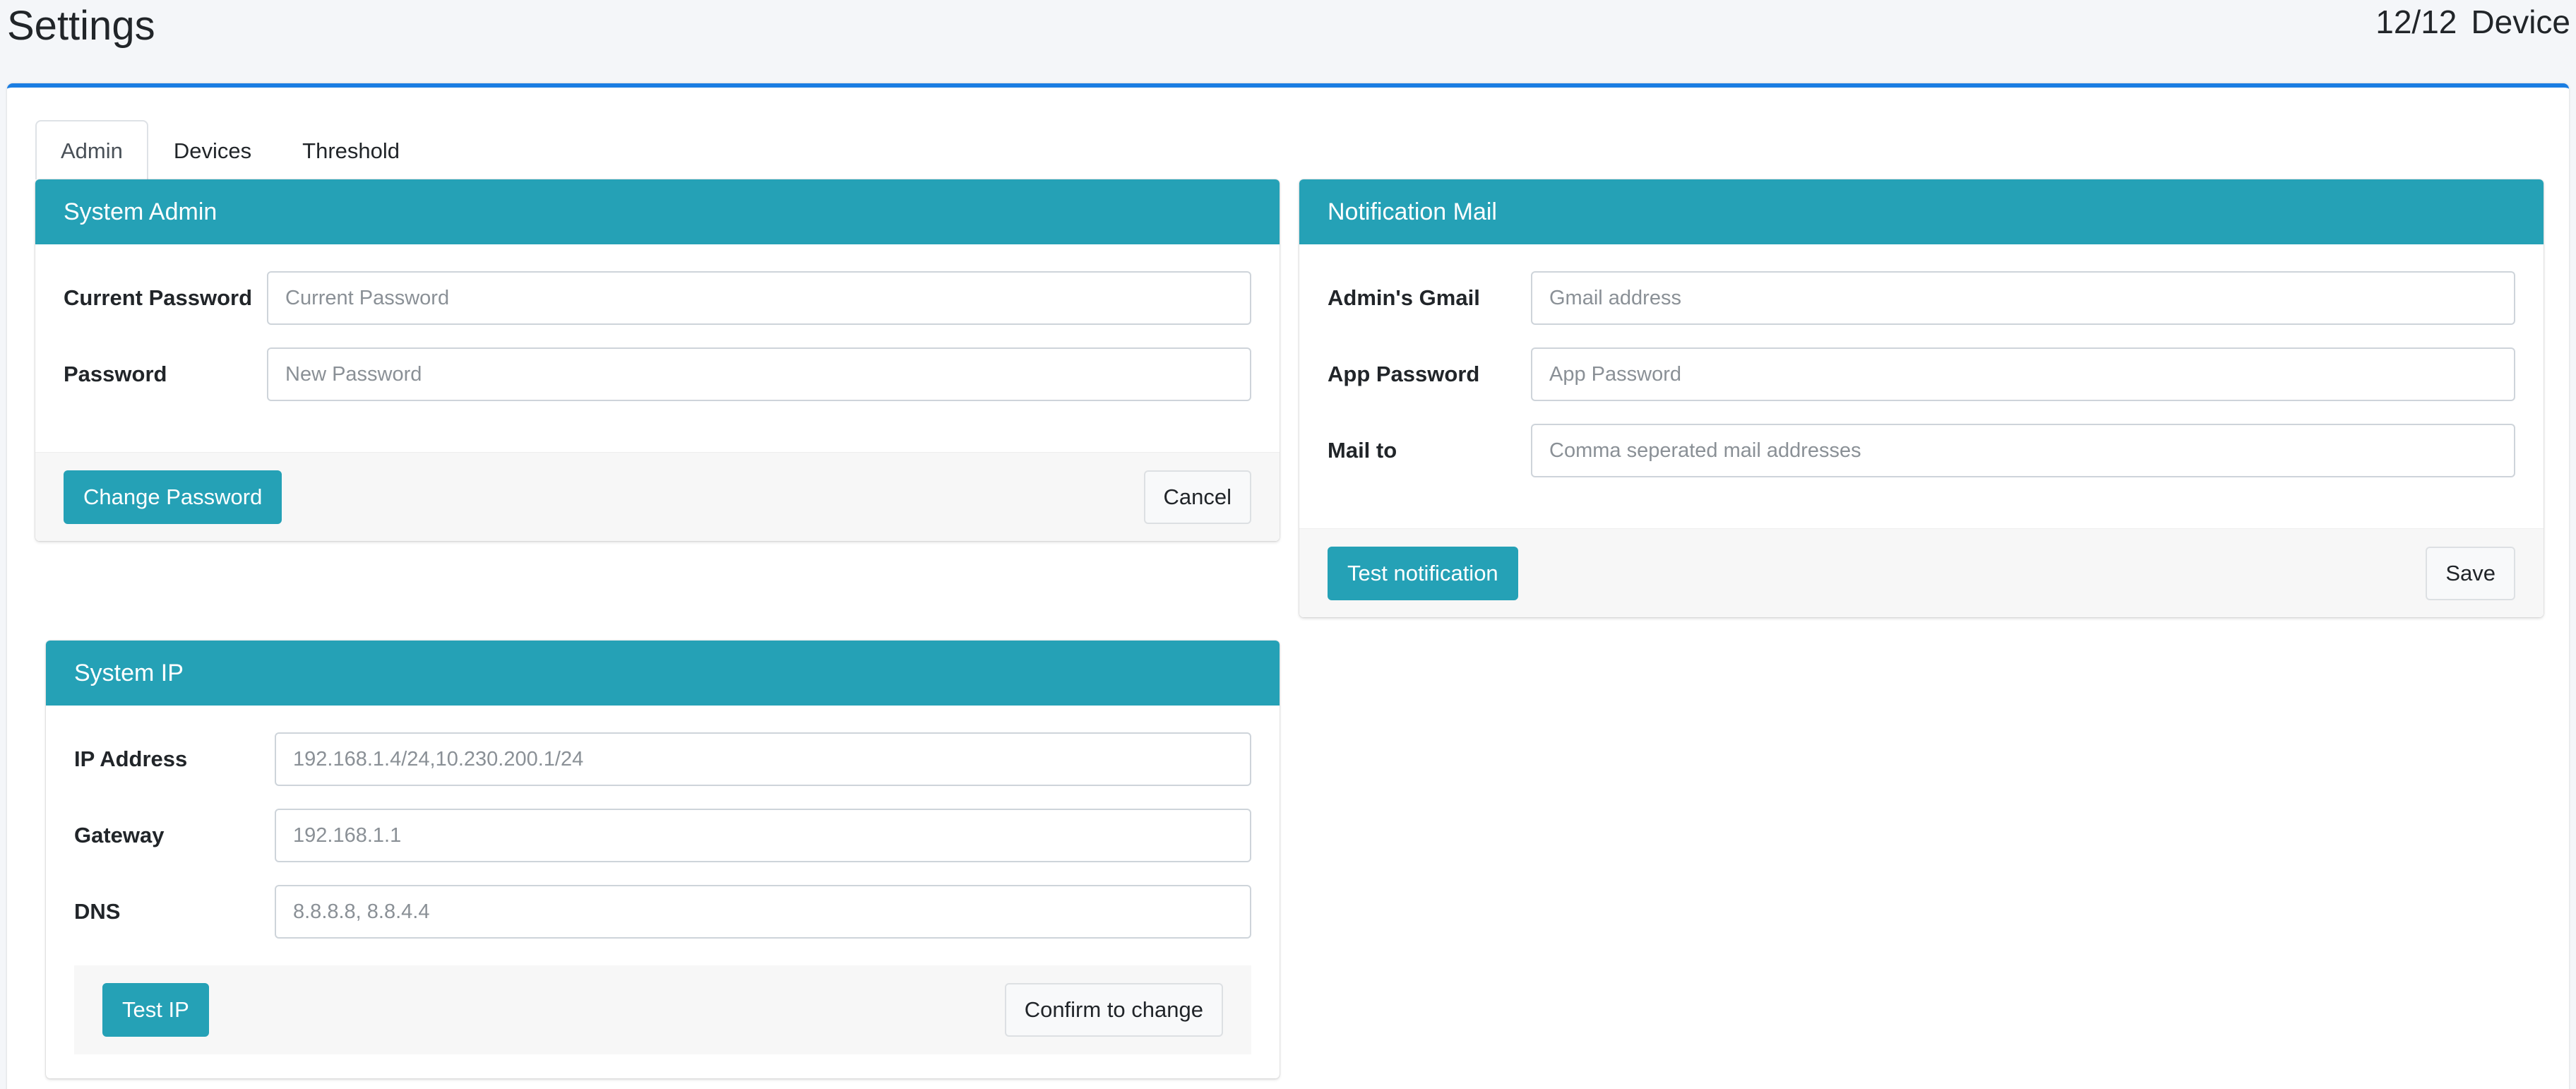 Image resolution: width=2576 pixels, height=1089 pixels. What do you see at coordinates (657, 212) in the screenshot?
I see `system-admin-title: System Admin` at bounding box center [657, 212].